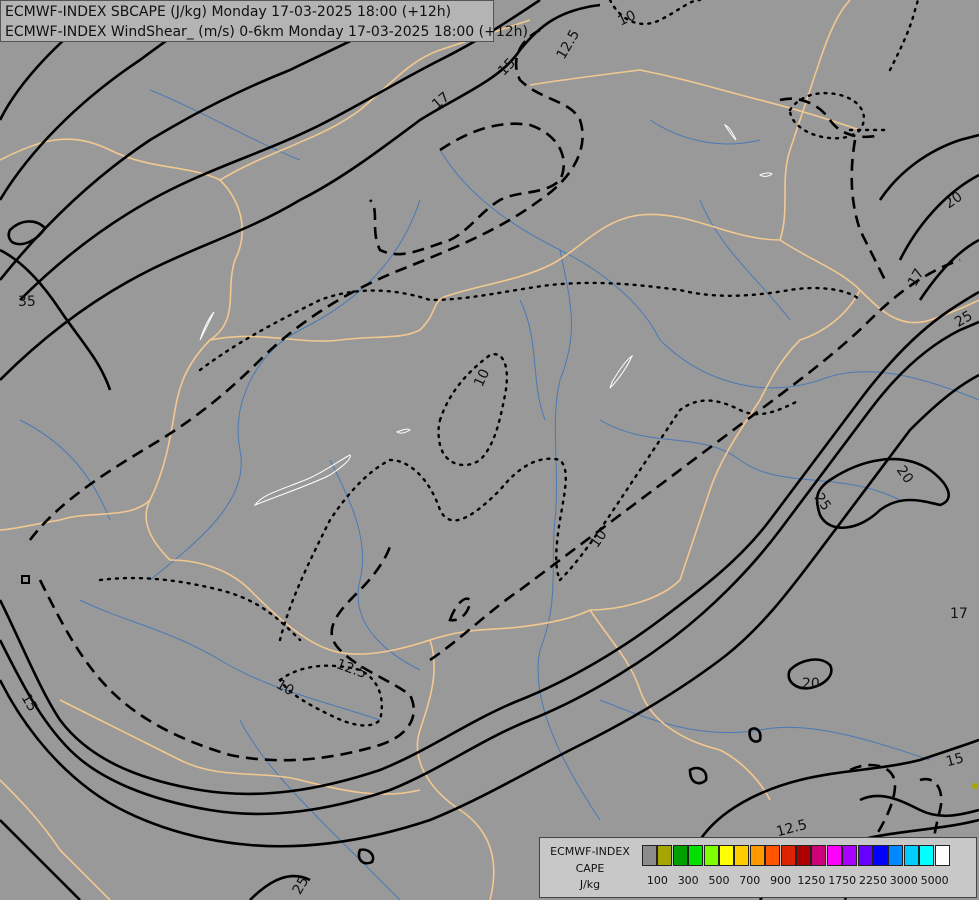 This screenshot has width=979, height=900. What do you see at coordinates (811, 684) in the screenshot?
I see `contour-label: 20` at bounding box center [811, 684].